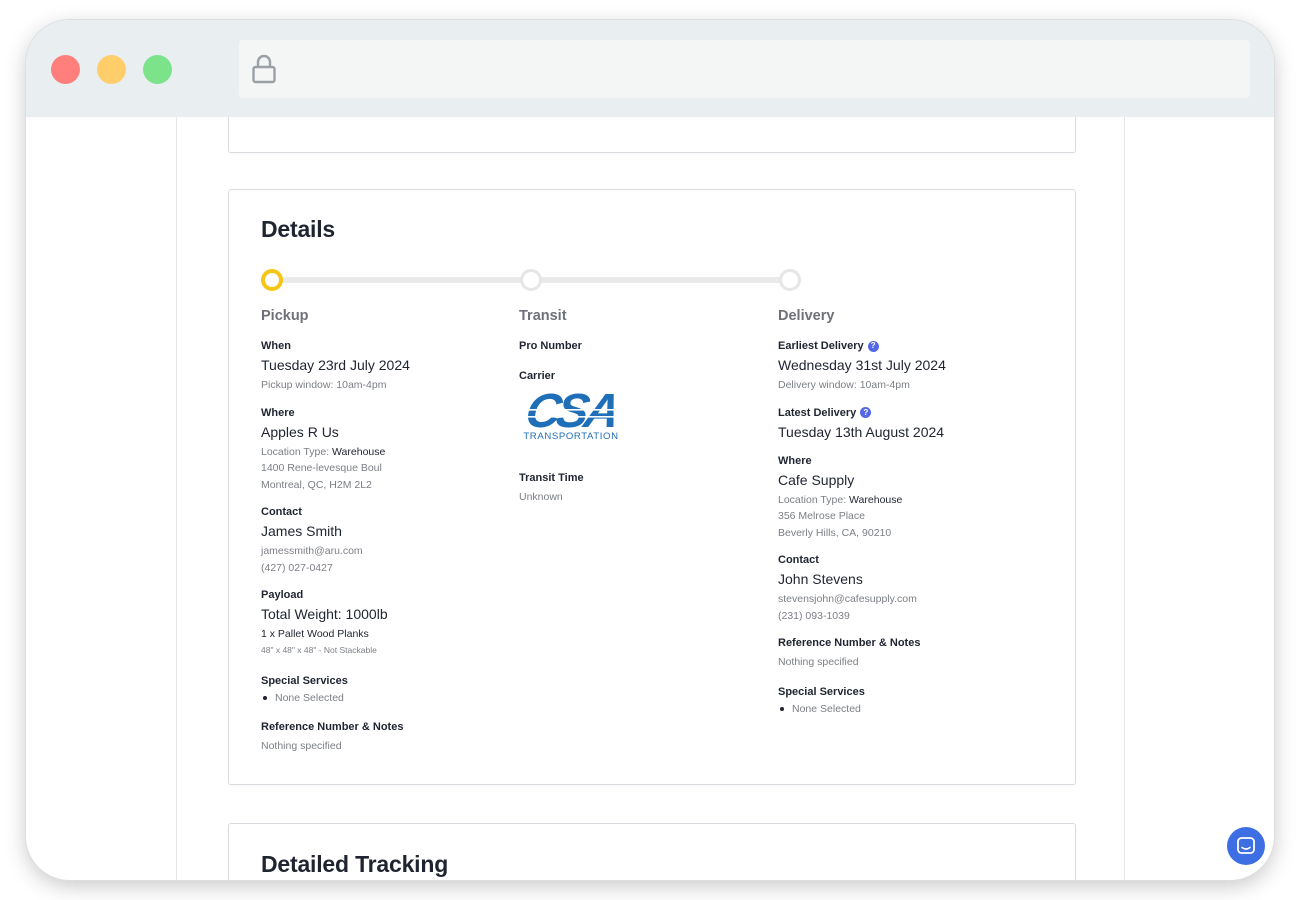 This screenshot has width=1300, height=900. What do you see at coordinates (844, 385) in the screenshot?
I see `delivery-window: Delivery window: 10am-4pm` at bounding box center [844, 385].